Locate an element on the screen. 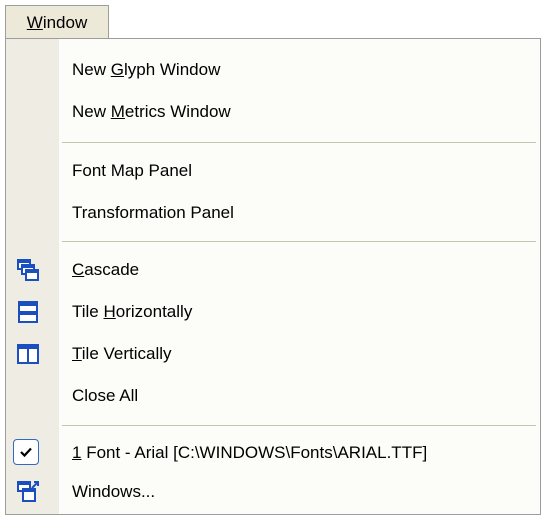 The height and width of the screenshot is (518, 542). windows-list-icon is located at coordinates (28, 491).